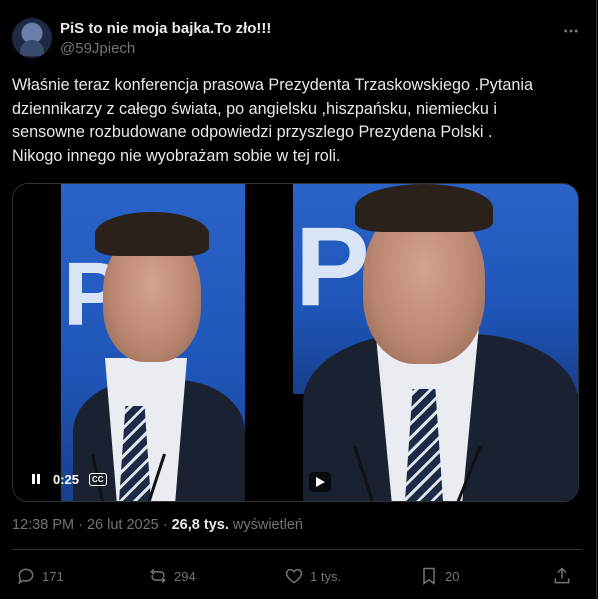  Describe the element at coordinates (97, 48) in the screenshot. I see `author-handle: @59Jpiech` at that location.